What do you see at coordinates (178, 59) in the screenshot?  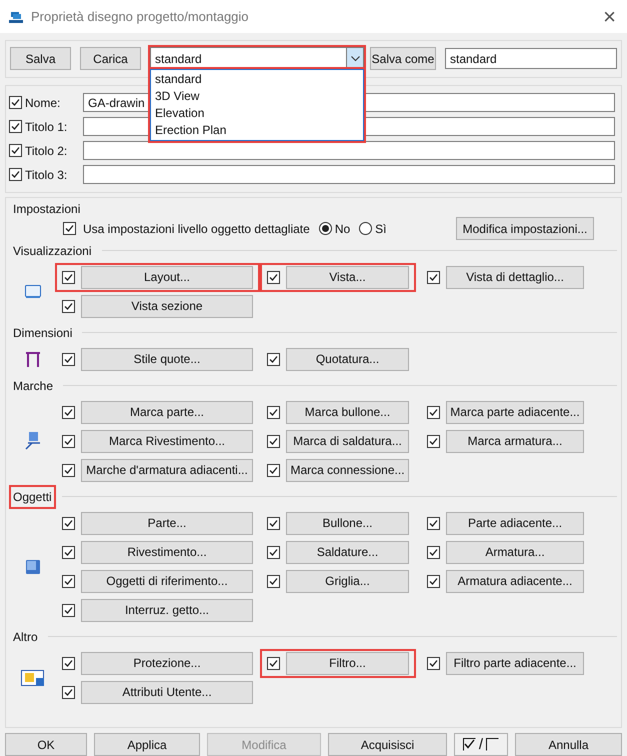 I see `dropdown-value: standard` at bounding box center [178, 59].